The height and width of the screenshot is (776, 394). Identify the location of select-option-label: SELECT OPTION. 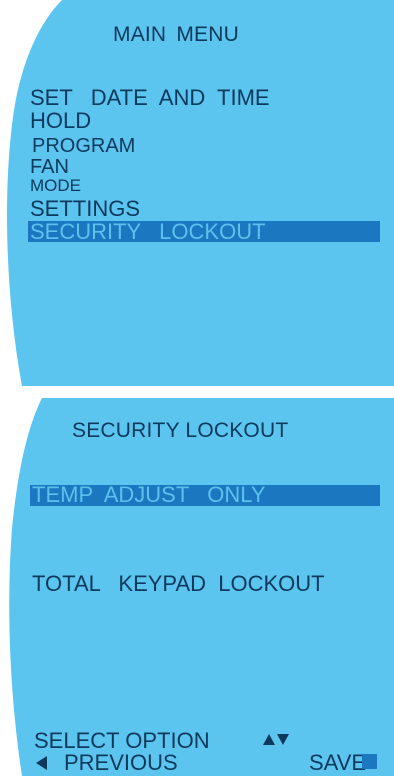
(122, 740).